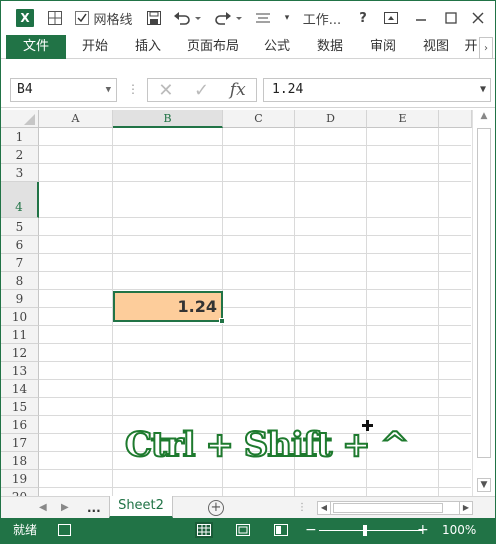  Describe the element at coordinates (25, 89) in the screenshot. I see `name-box-value: B4` at that location.